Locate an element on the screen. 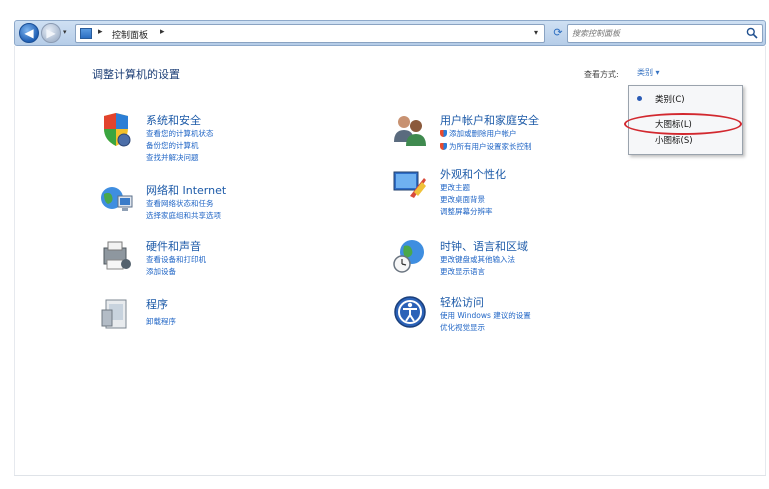 This screenshot has width=769, height=489. category-title: 系统和安全 is located at coordinates (173, 120).